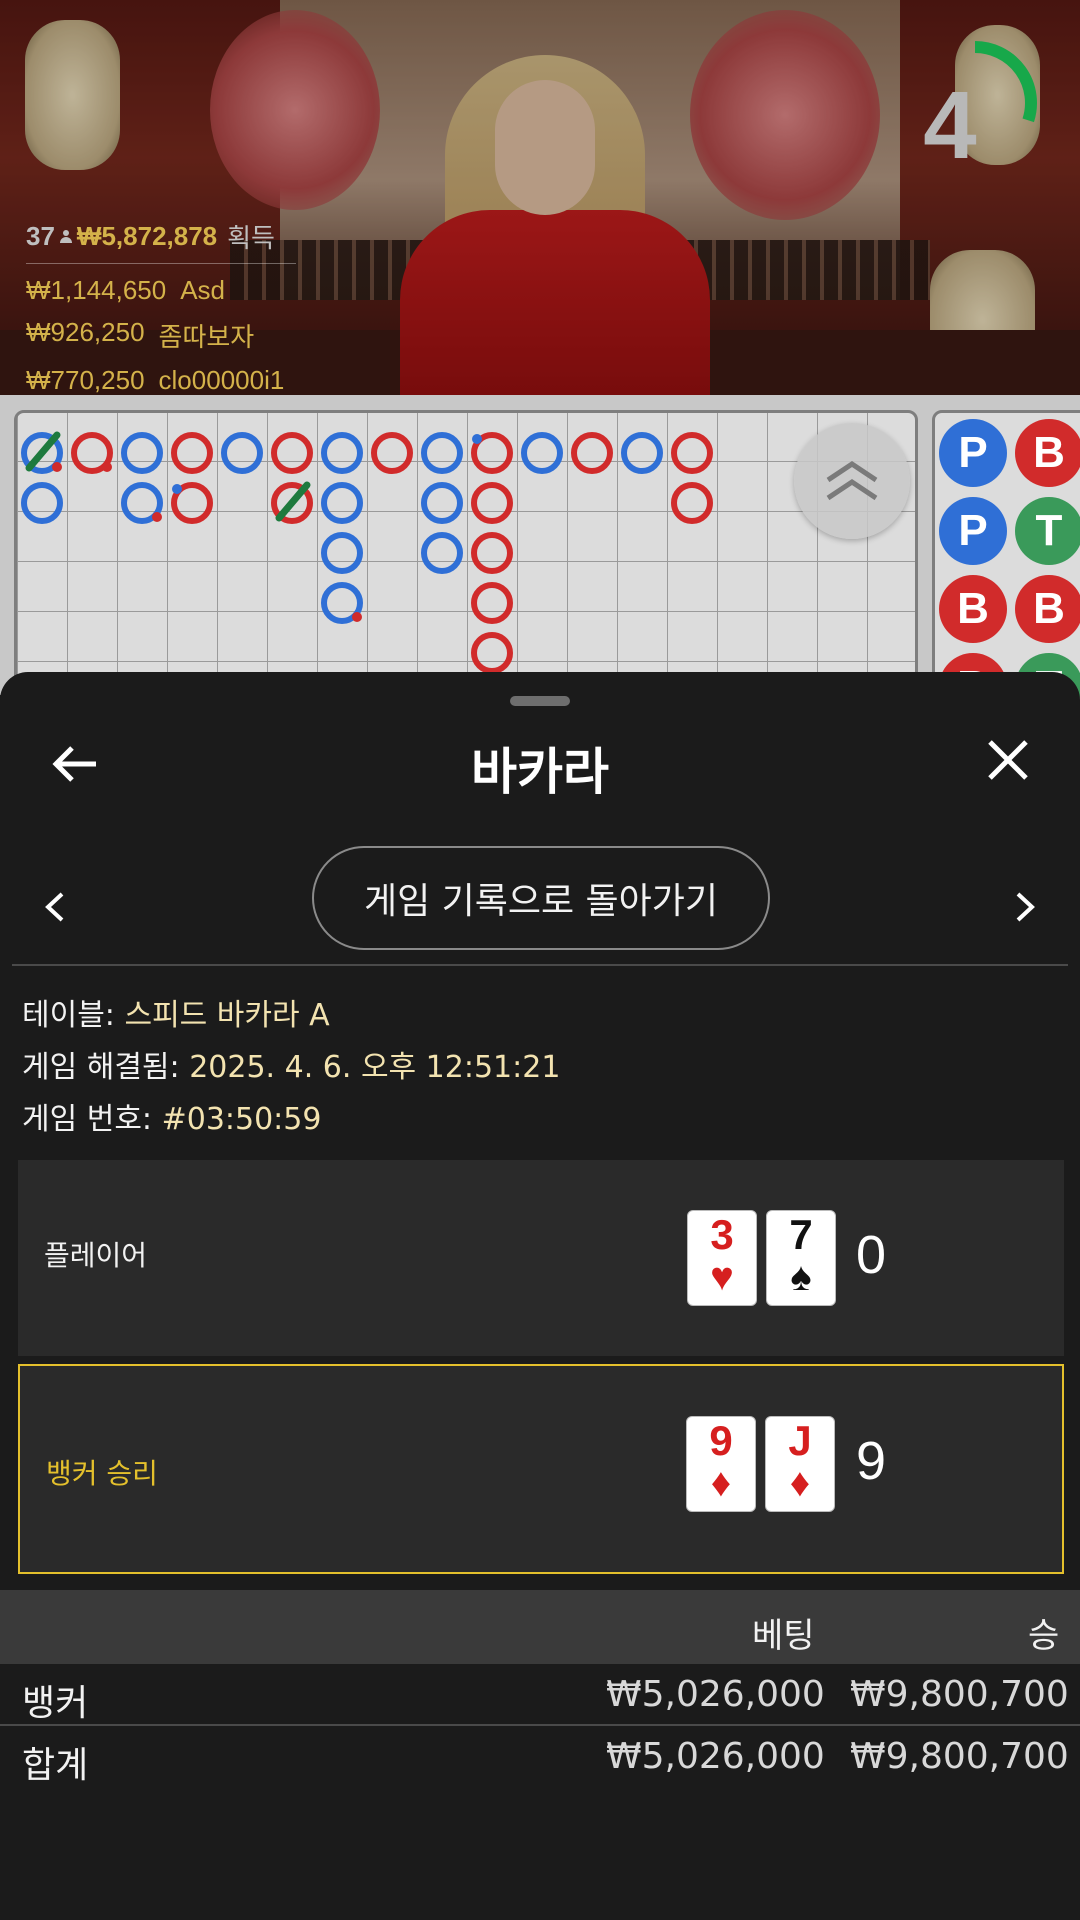 The image size is (1080, 1920). I want to click on sheet-drag-handle, so click(540, 701).